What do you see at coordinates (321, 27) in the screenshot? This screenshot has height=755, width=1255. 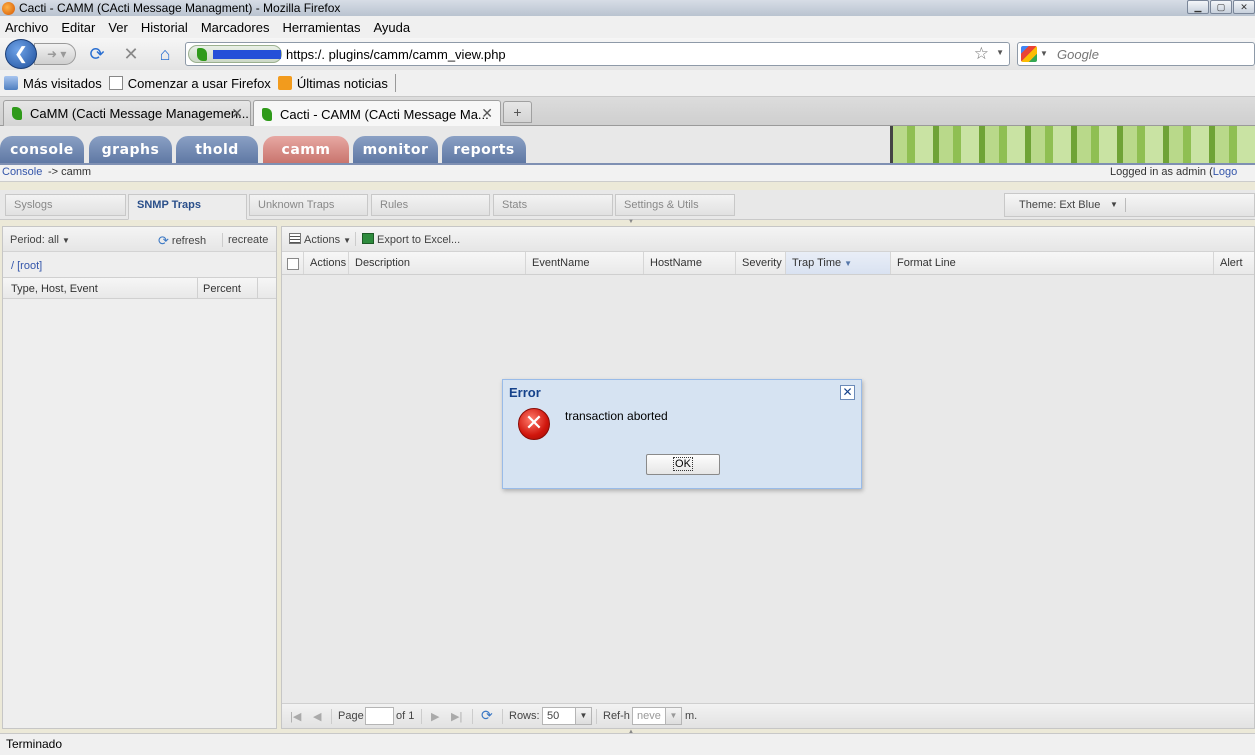 I see `menu-herramientas: Herramientas` at bounding box center [321, 27].